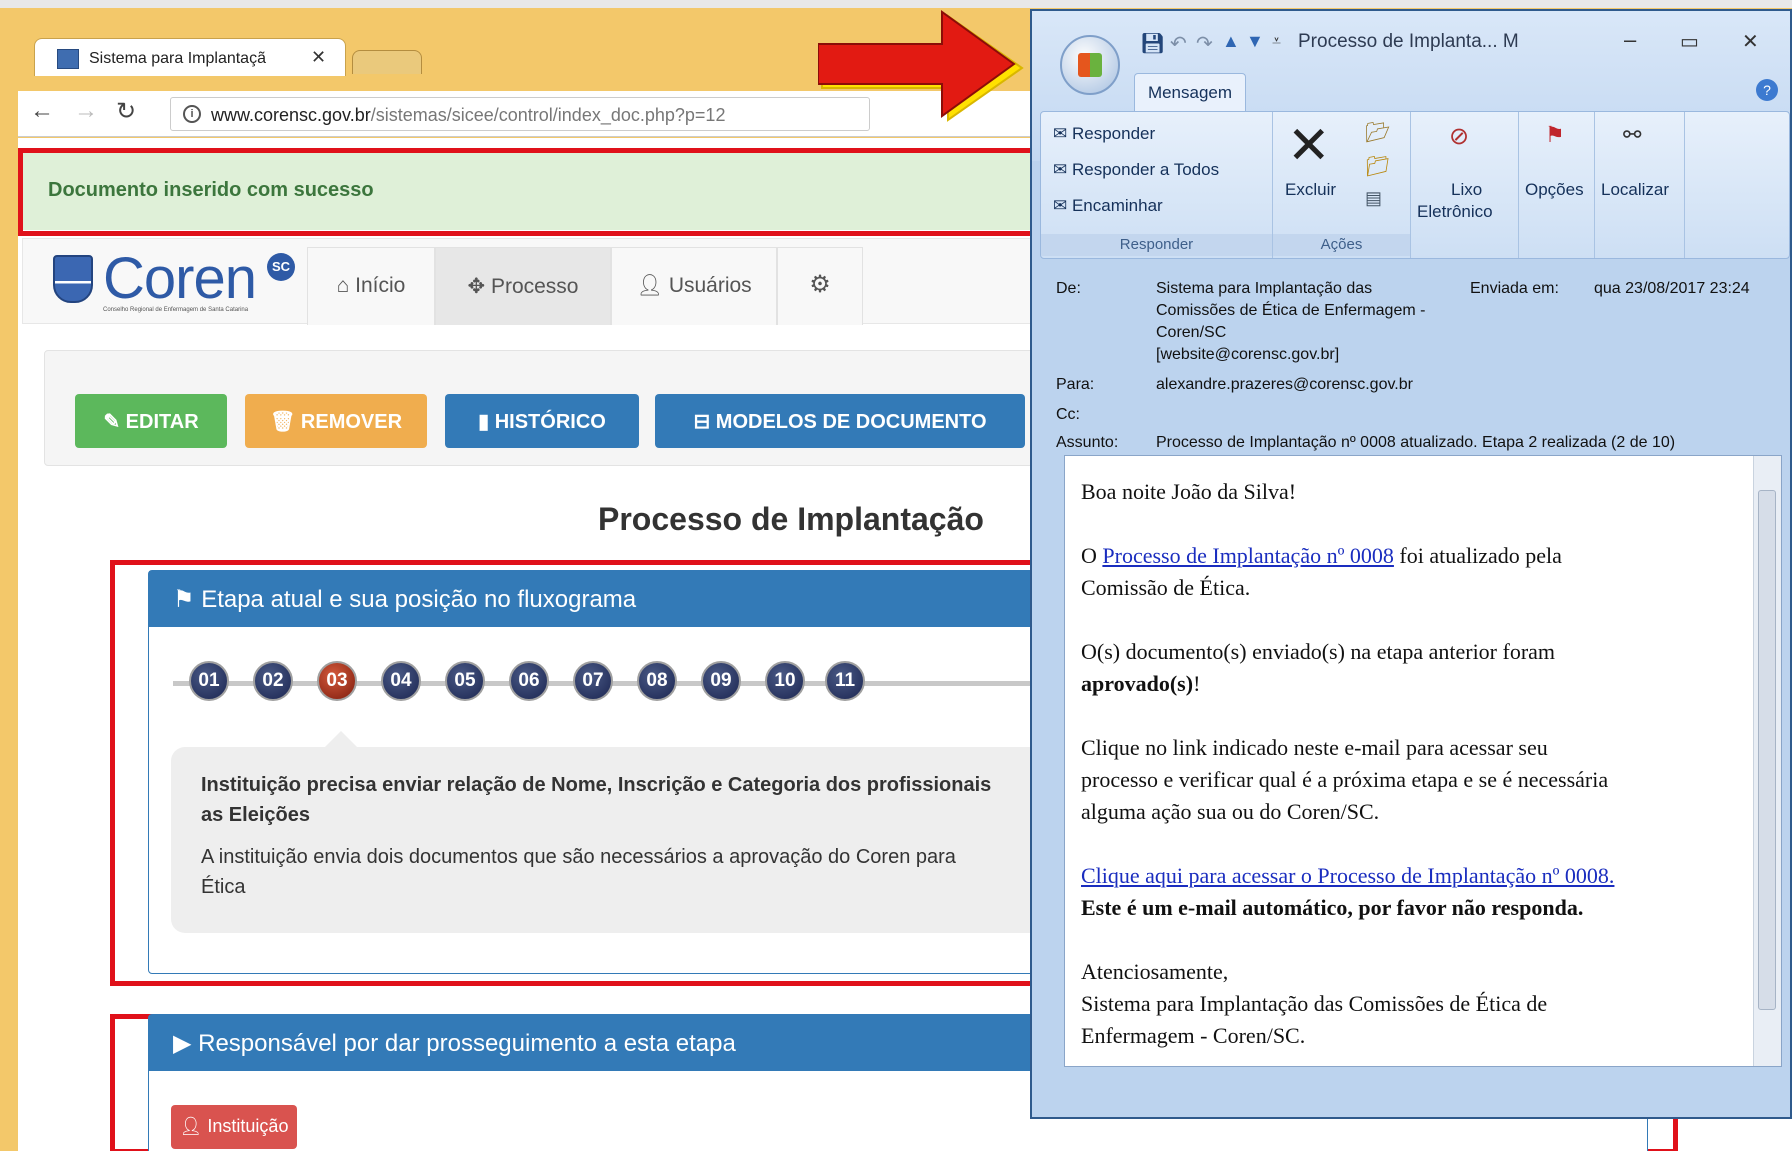 This screenshot has height=1151, width=1792. What do you see at coordinates (1155, 971) in the screenshot?
I see `signature-1: Atenciosamente,` at bounding box center [1155, 971].